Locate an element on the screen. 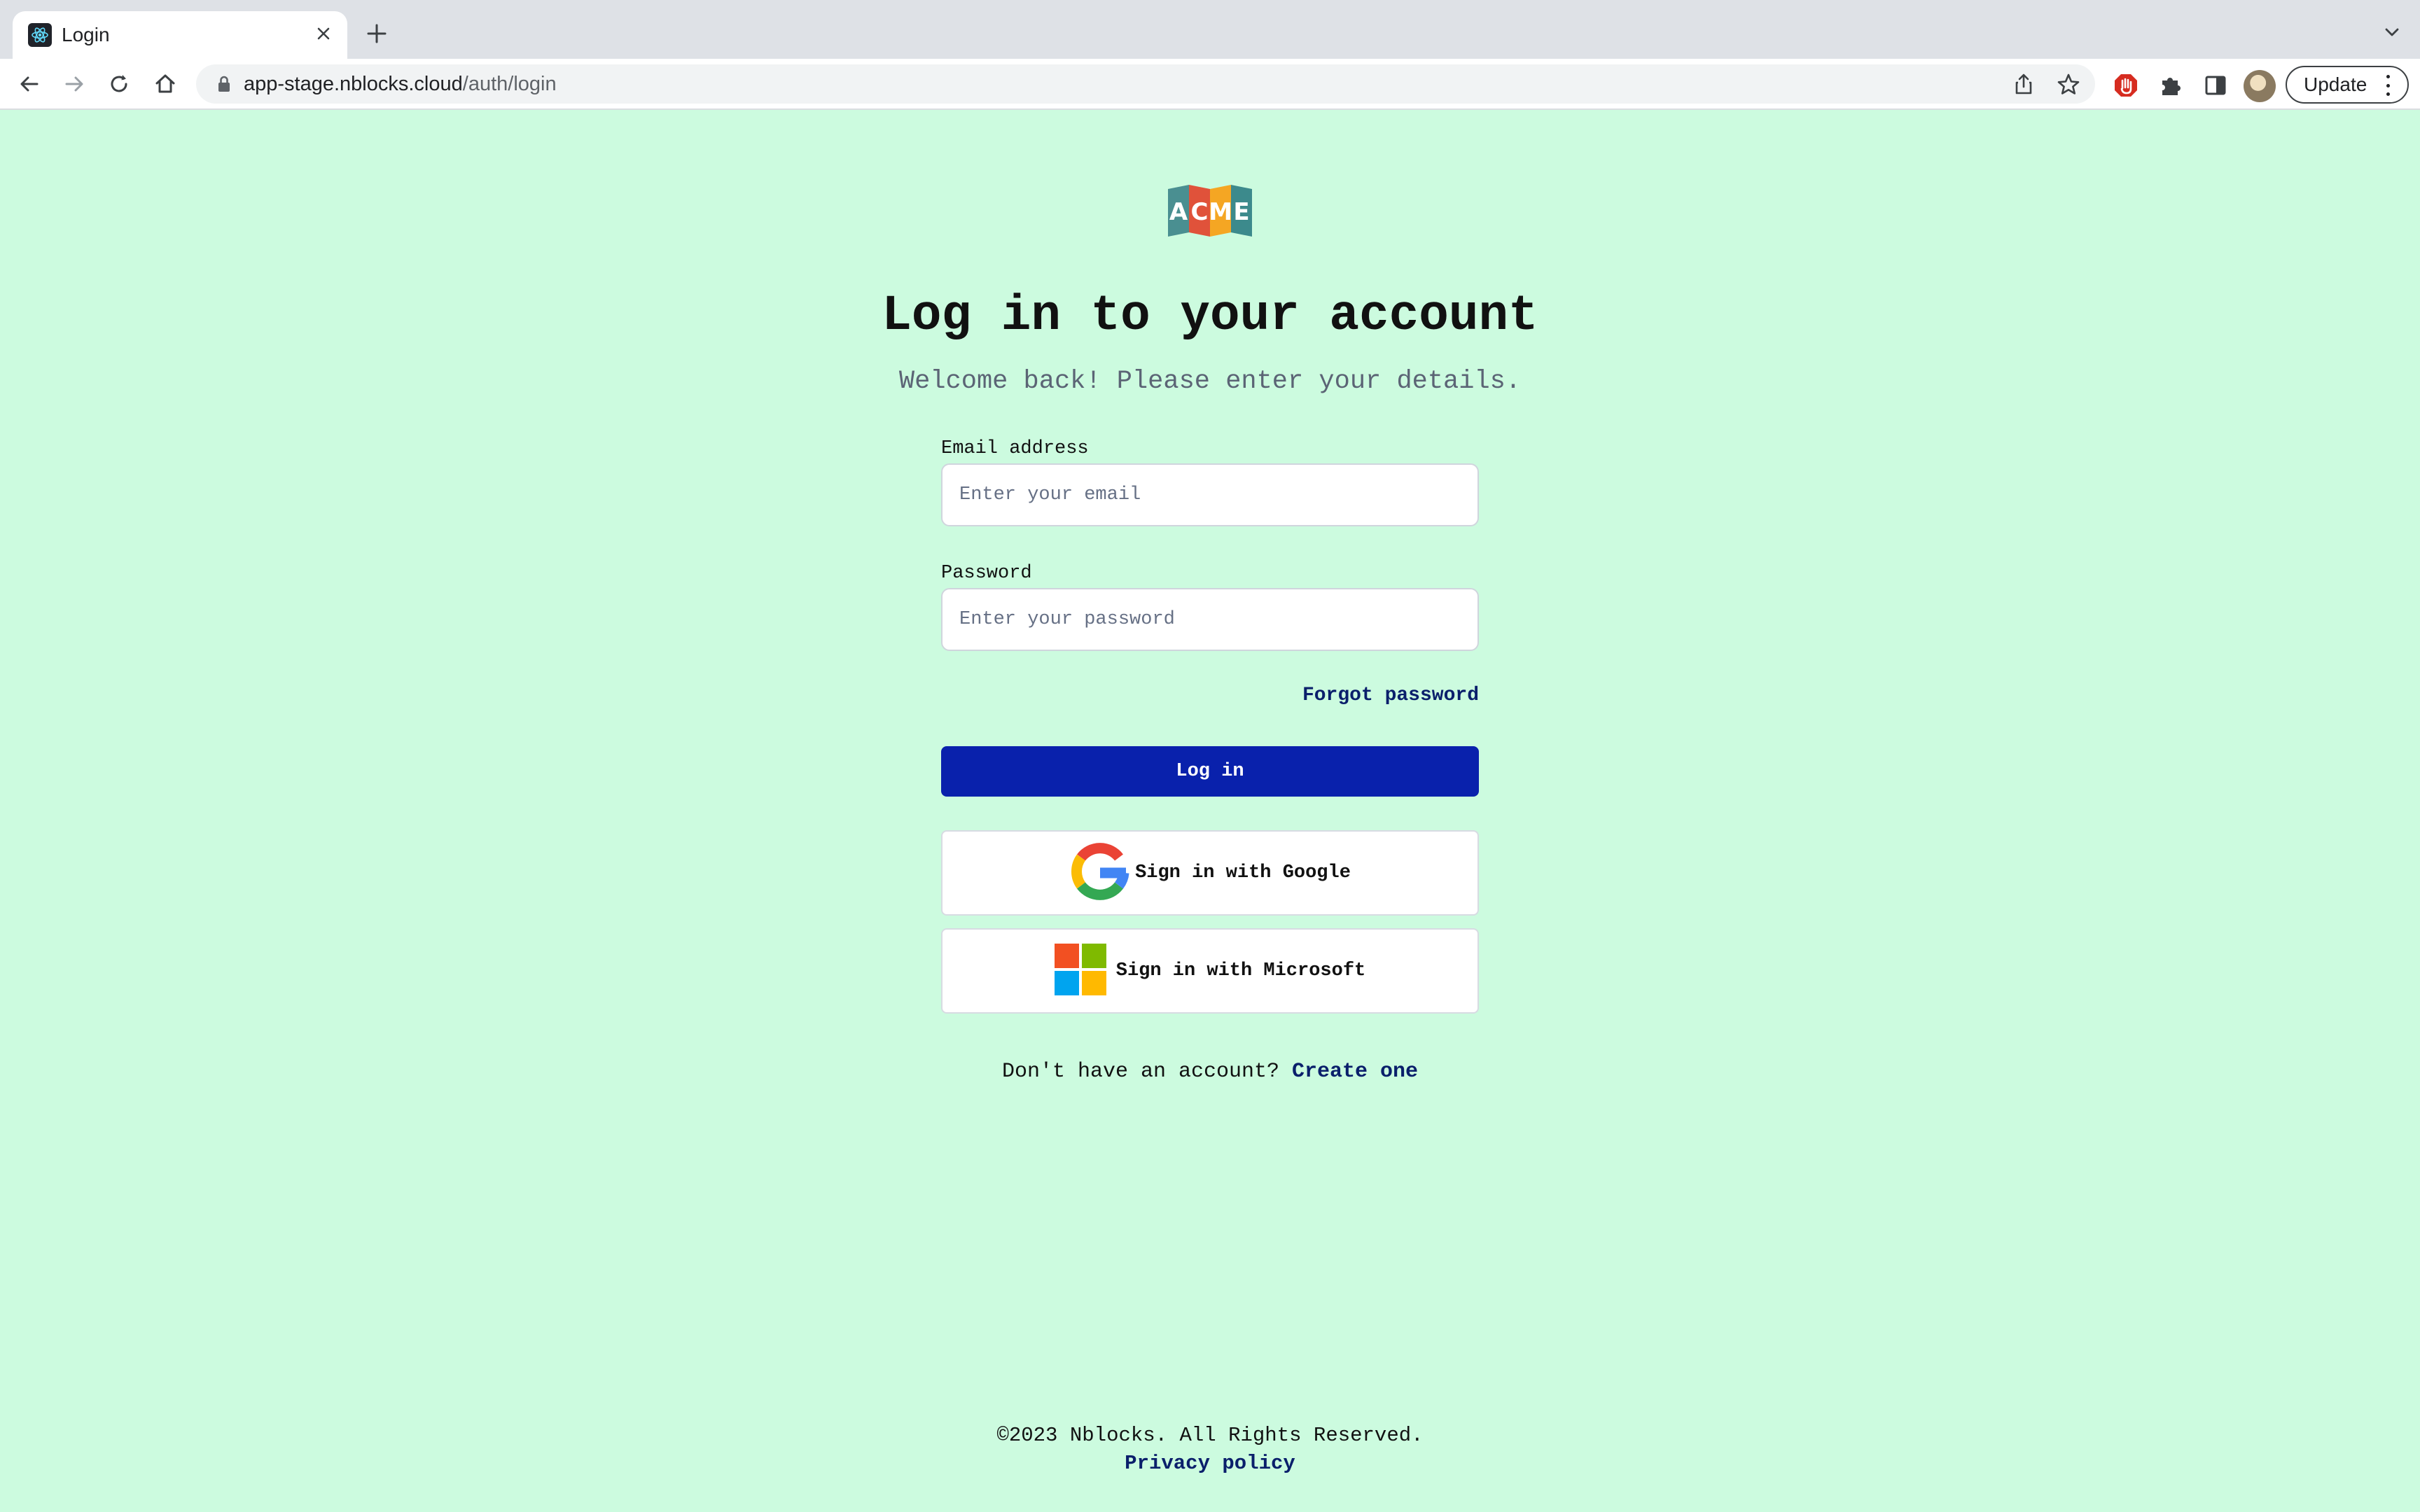 Image resolution: width=2420 pixels, height=1512 pixels. update-button: Update is located at coordinates (2347, 85).